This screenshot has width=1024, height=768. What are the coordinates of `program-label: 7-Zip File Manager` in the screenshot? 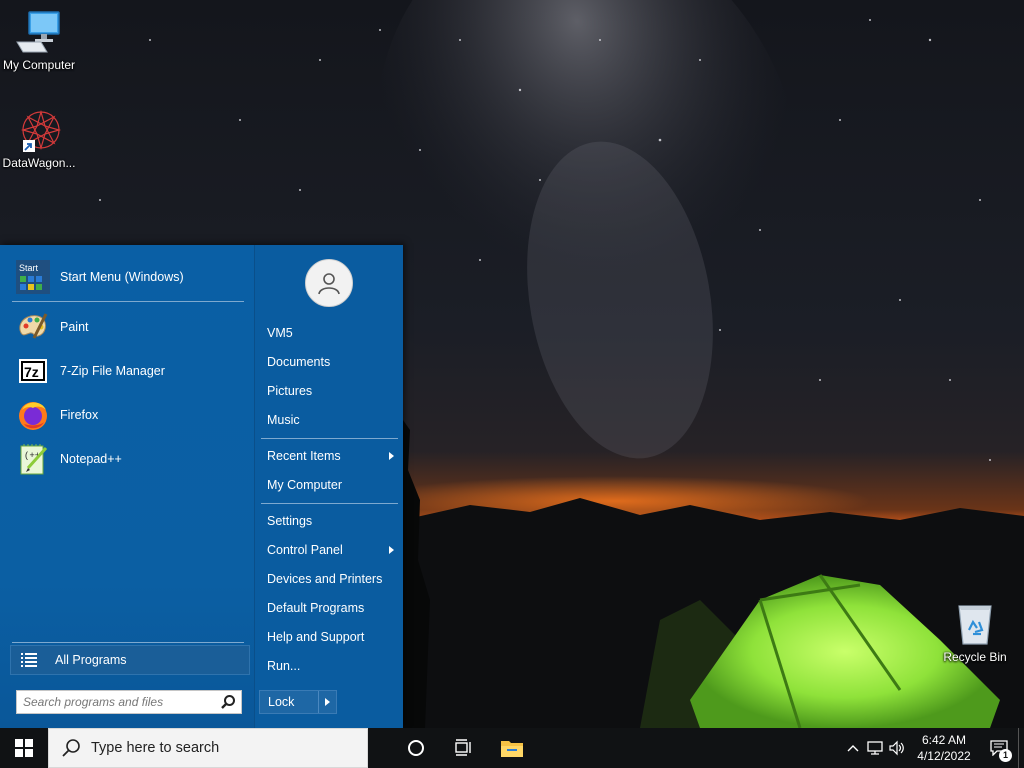 It's located at (112, 371).